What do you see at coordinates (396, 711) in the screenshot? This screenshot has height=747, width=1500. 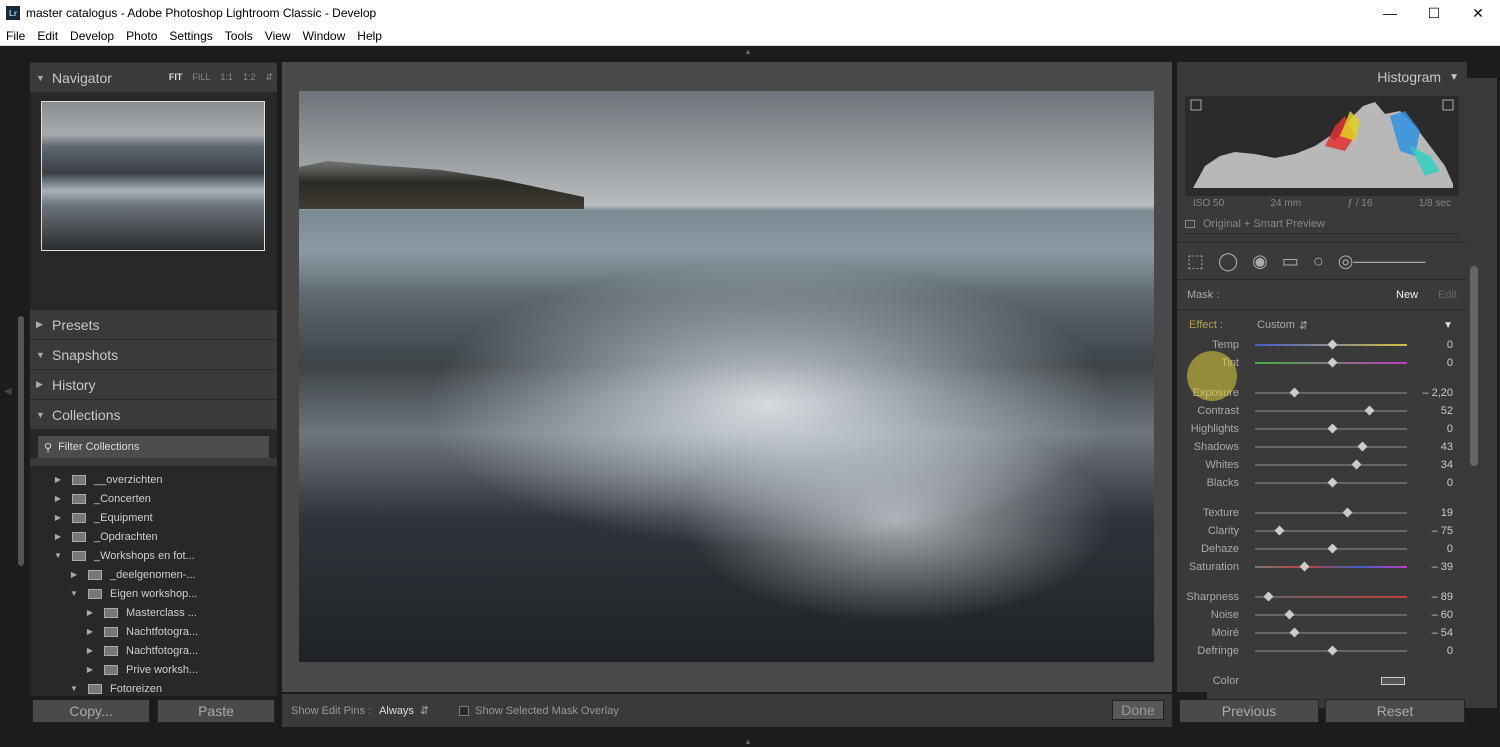 I see `edit-pins-select: Always` at bounding box center [396, 711].